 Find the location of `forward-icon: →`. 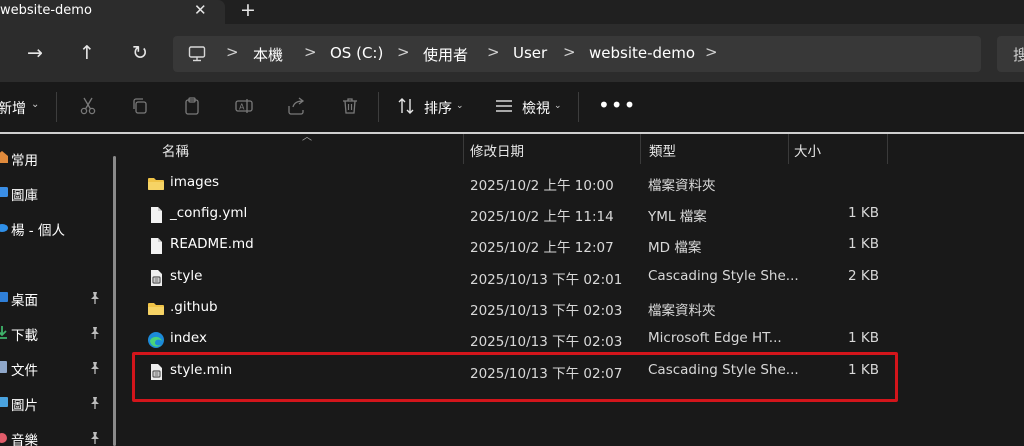

forward-icon: → is located at coordinates (35, 53).